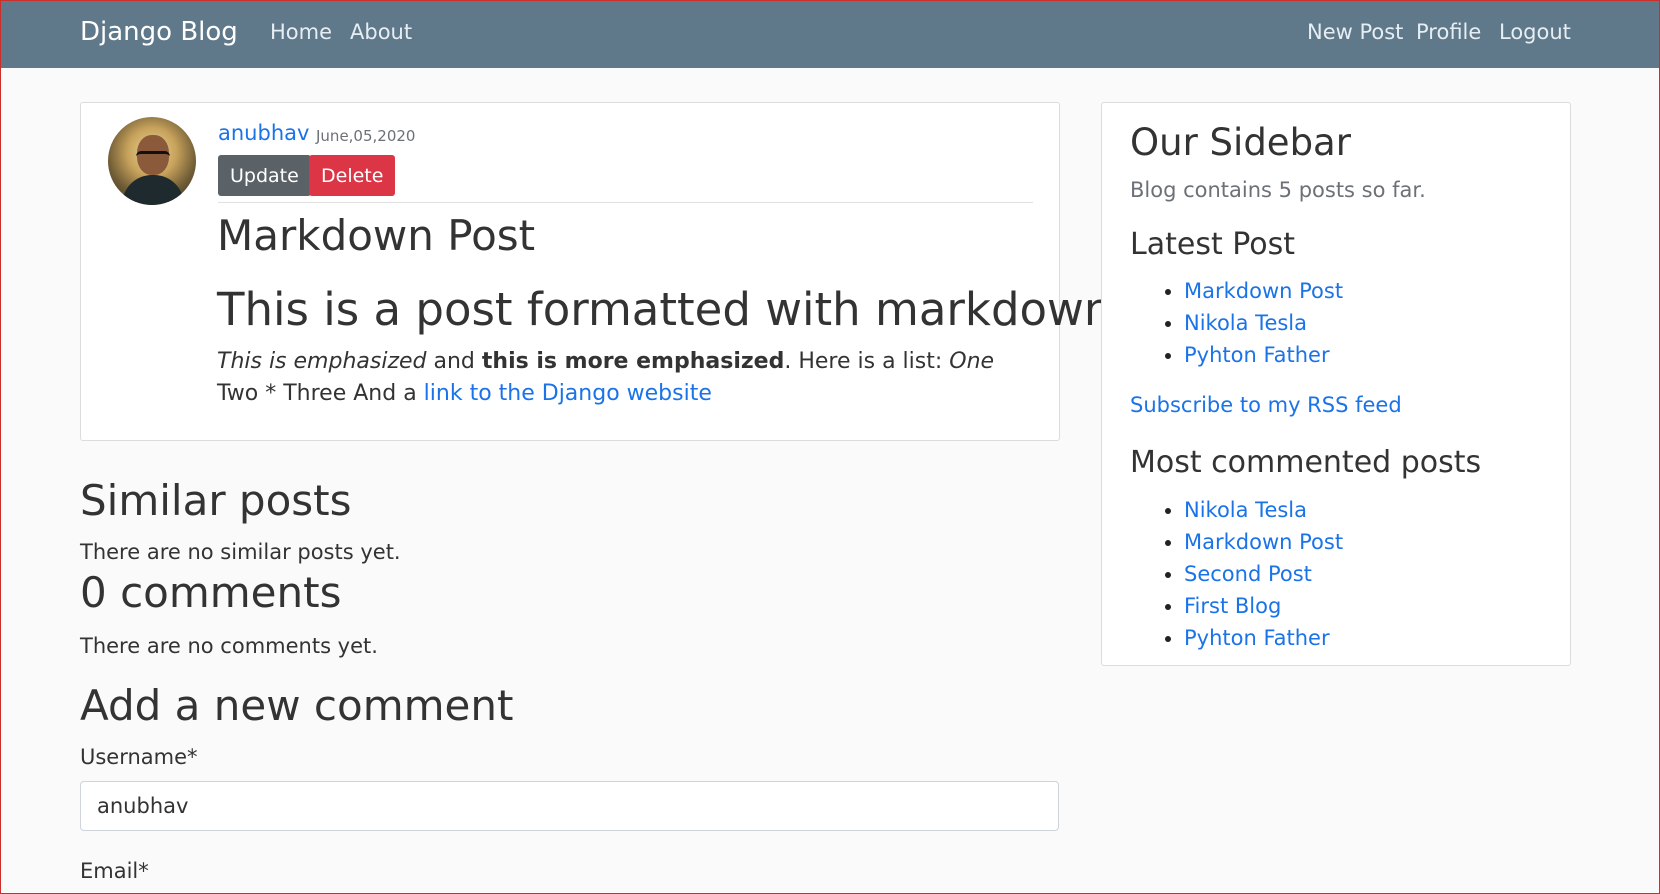 Image resolution: width=1660 pixels, height=894 pixels. Describe the element at coordinates (1535, 32) in the screenshot. I see `nav-logout: Logout` at that location.